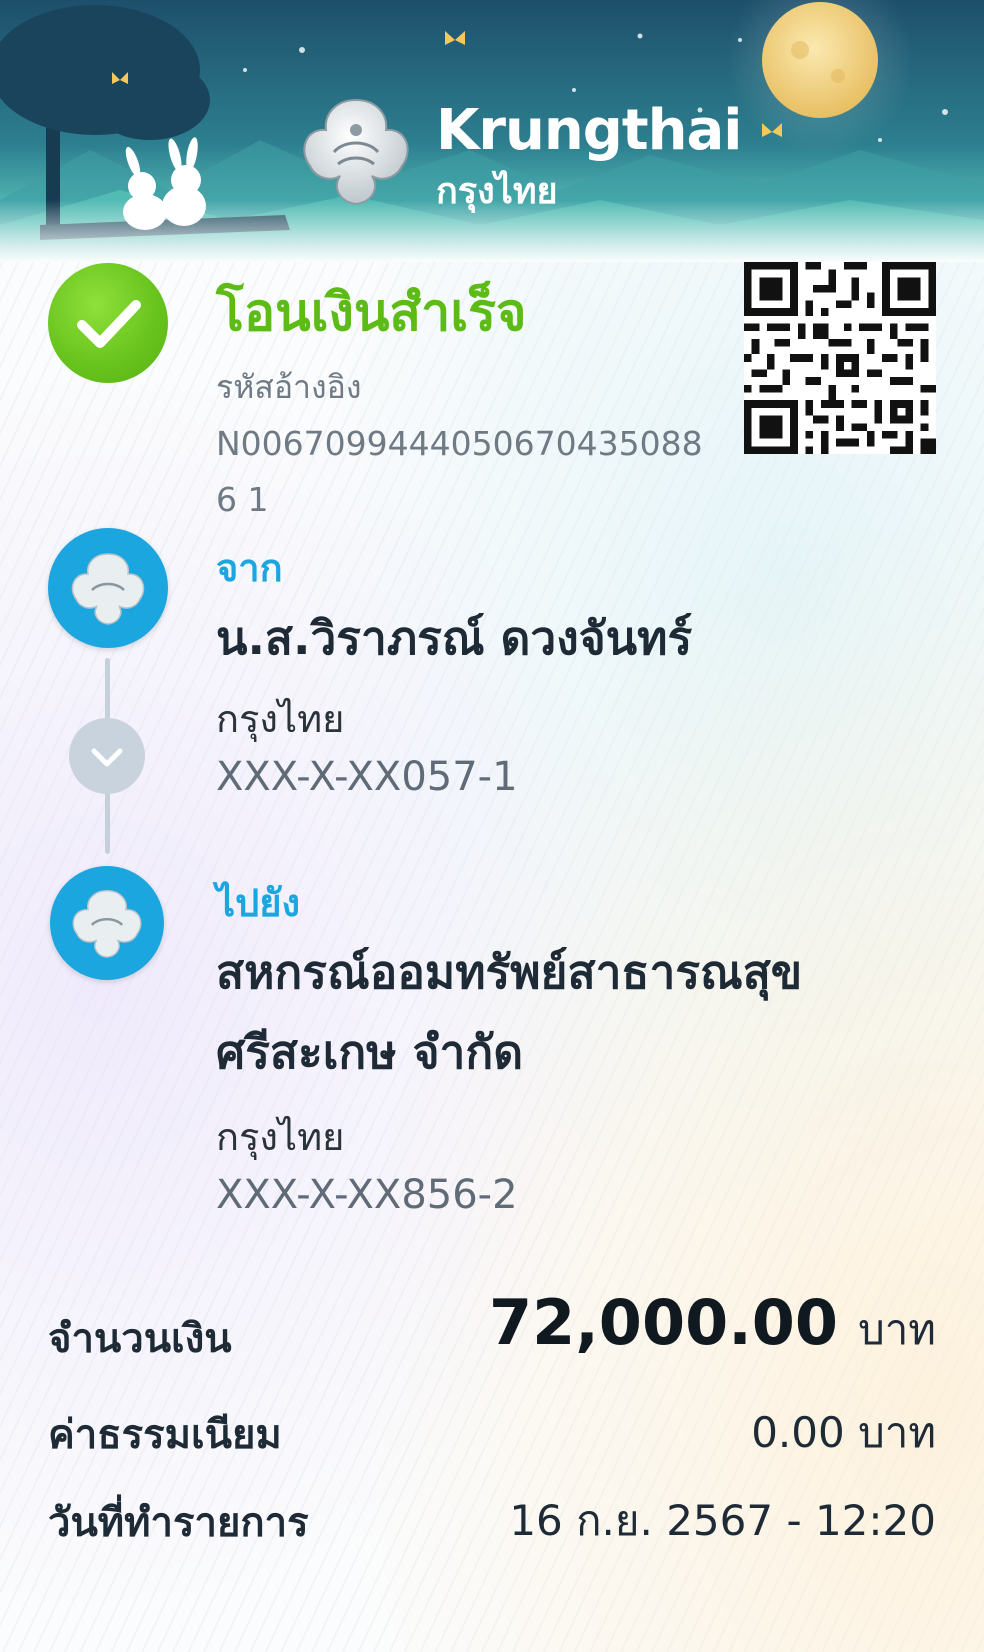 The image size is (984, 1652). Describe the element at coordinates (459, 471) in the screenshot. I see `reference-code: N00670994440506704350886 1` at that location.